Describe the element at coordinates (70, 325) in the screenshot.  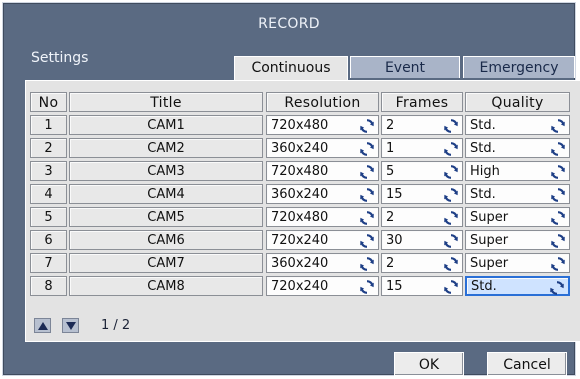
I see `page-down-button` at that location.